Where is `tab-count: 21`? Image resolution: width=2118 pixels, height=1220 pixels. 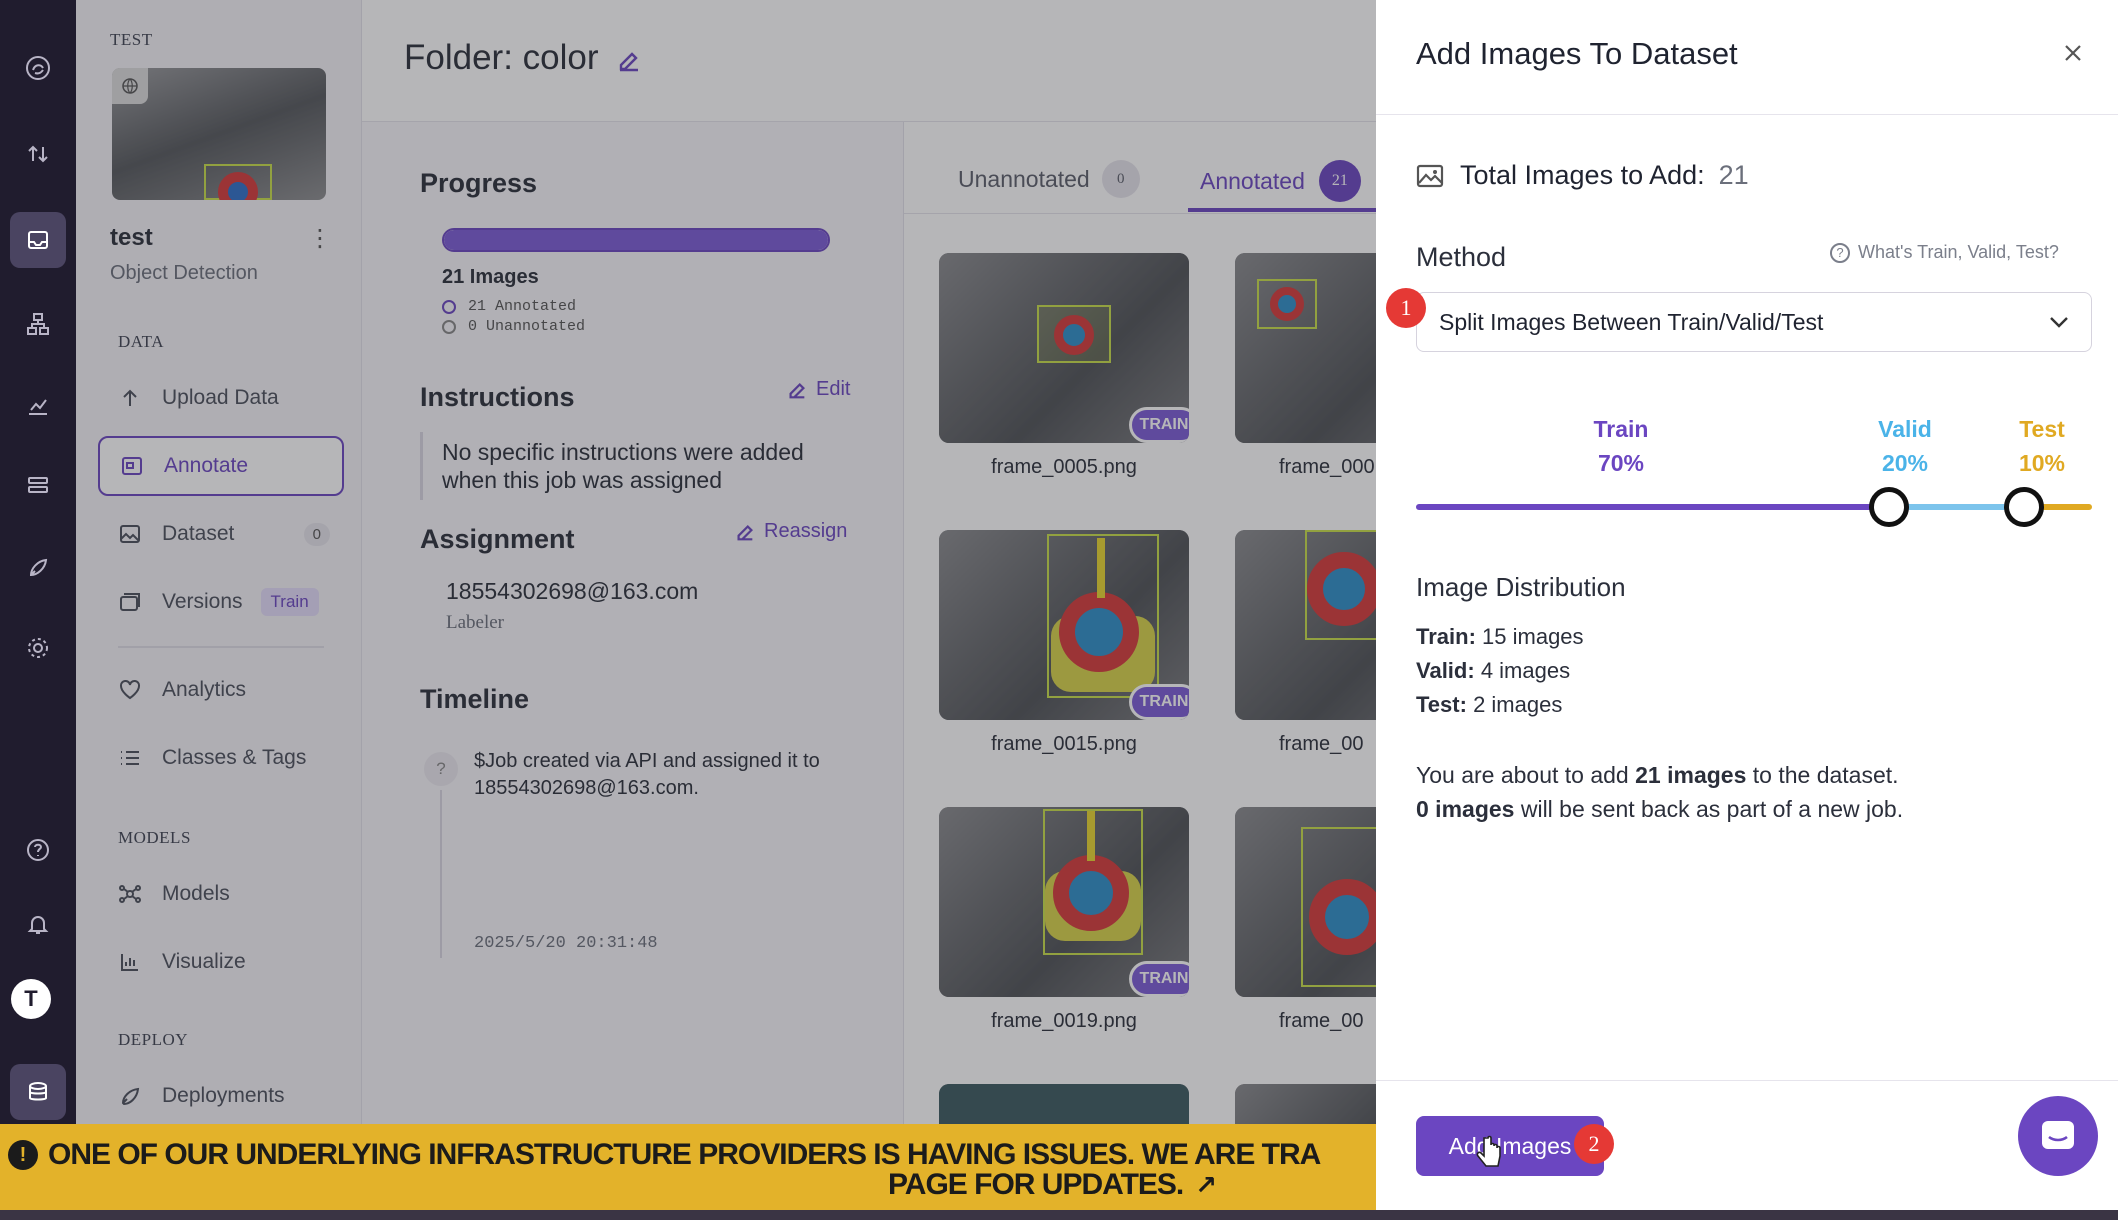 tab-count: 21 is located at coordinates (1339, 181).